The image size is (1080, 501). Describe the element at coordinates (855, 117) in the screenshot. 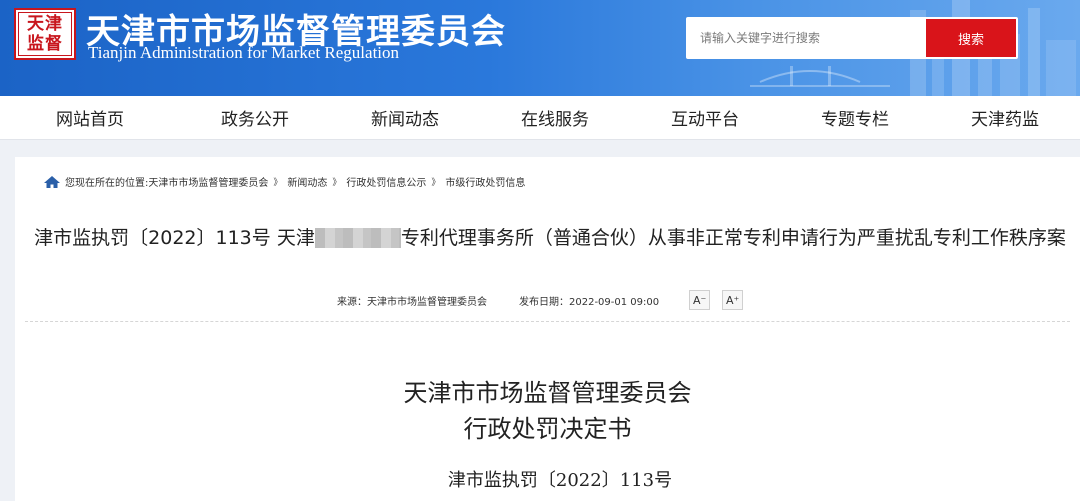

I see `nav-item-special-topics: 专题专栏` at that location.